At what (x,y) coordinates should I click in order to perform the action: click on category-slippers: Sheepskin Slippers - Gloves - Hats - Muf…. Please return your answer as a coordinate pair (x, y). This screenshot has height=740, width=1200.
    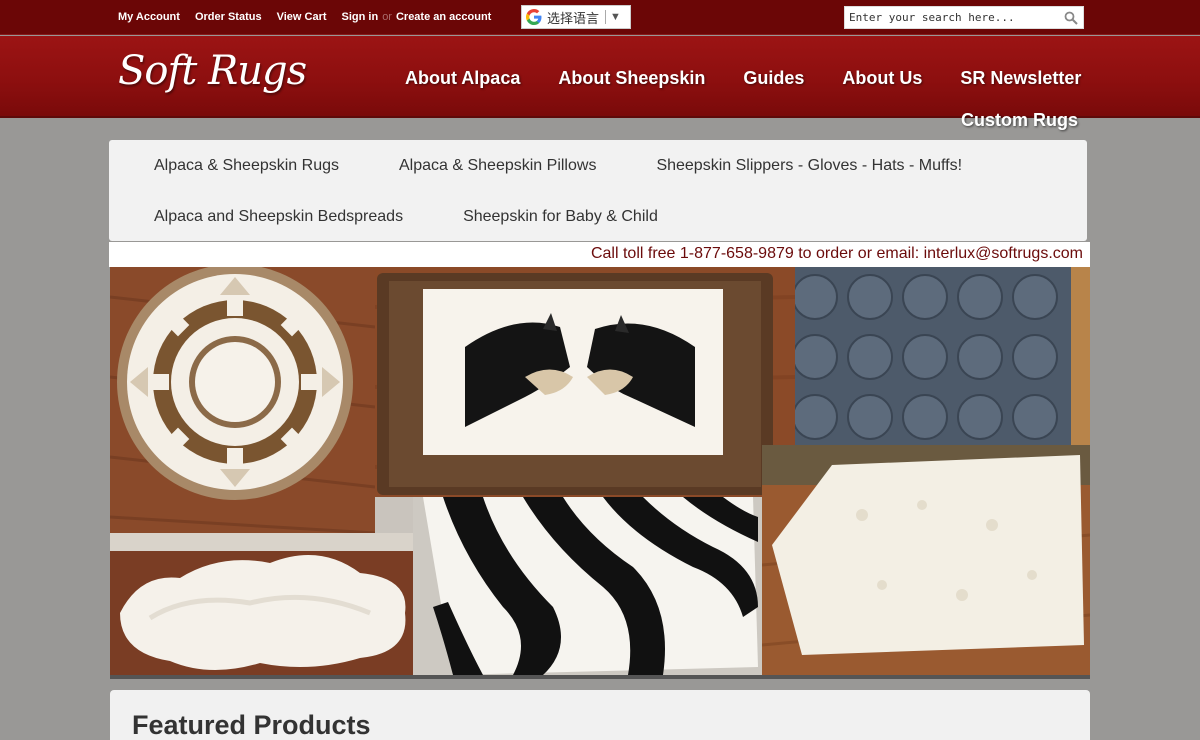
    Looking at the image, I should click on (809, 166).